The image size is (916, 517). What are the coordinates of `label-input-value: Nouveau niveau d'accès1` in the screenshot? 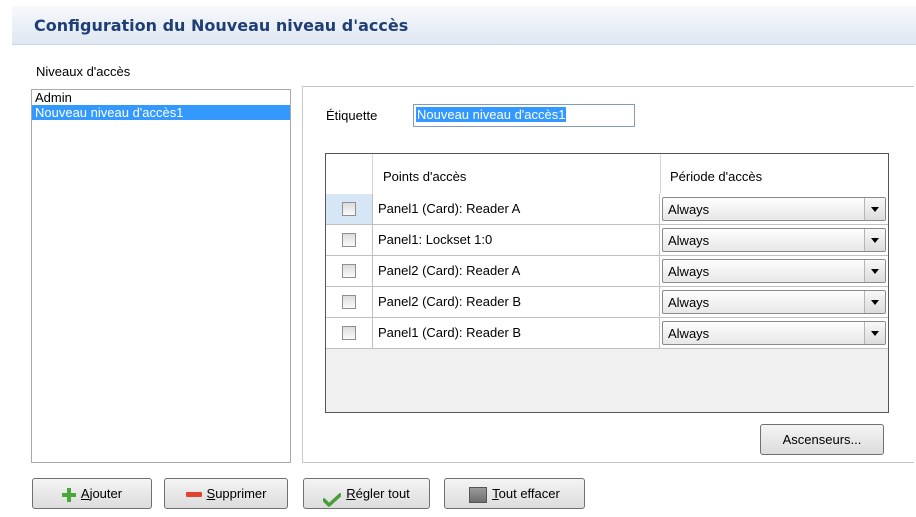 It's located at (491, 114).